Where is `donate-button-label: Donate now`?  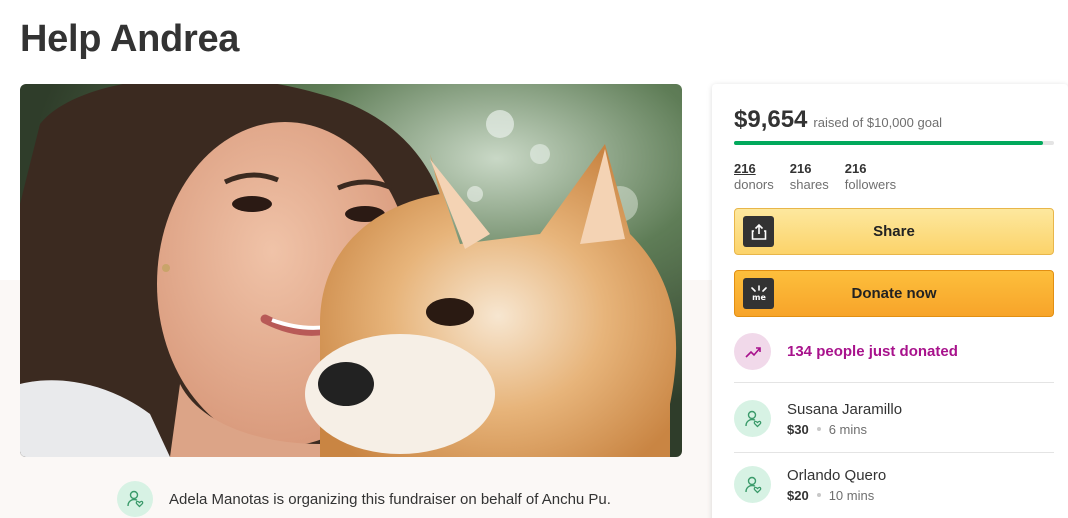 donate-button-label: Donate now is located at coordinates (894, 293).